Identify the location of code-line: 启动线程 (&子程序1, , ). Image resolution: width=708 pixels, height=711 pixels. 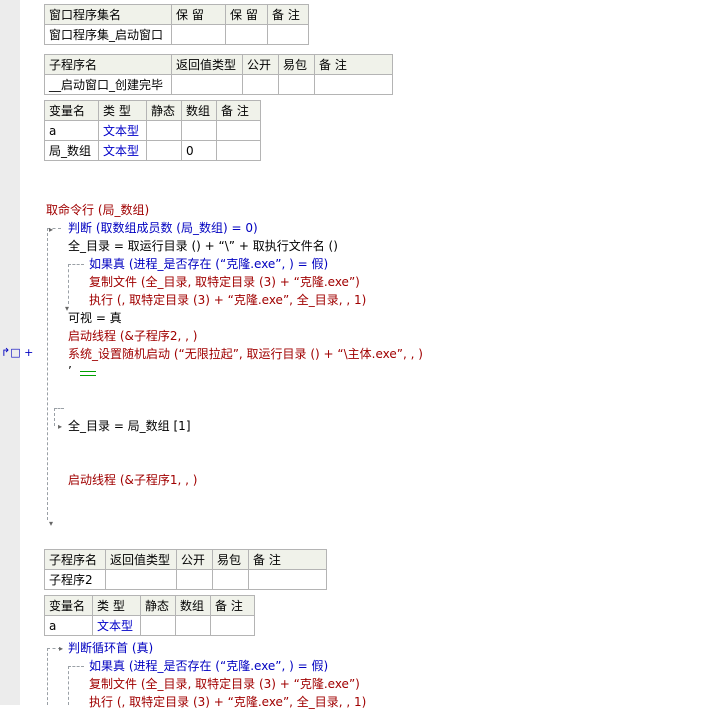
(132, 480).